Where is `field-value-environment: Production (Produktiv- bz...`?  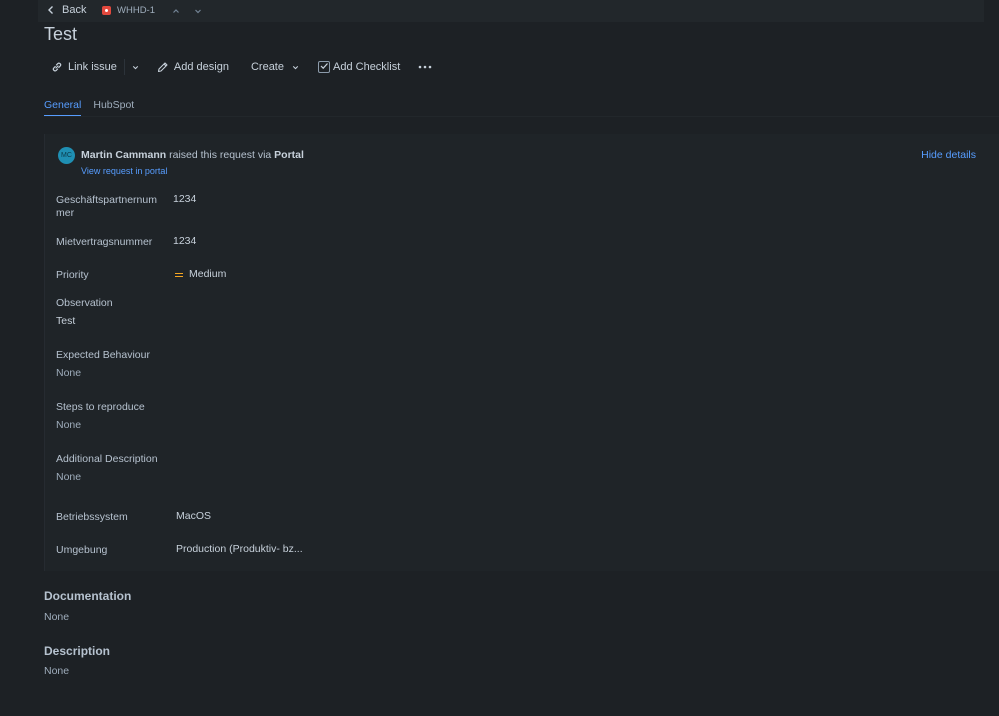 field-value-environment: Production (Produktiv- bz... is located at coordinates (239, 549).